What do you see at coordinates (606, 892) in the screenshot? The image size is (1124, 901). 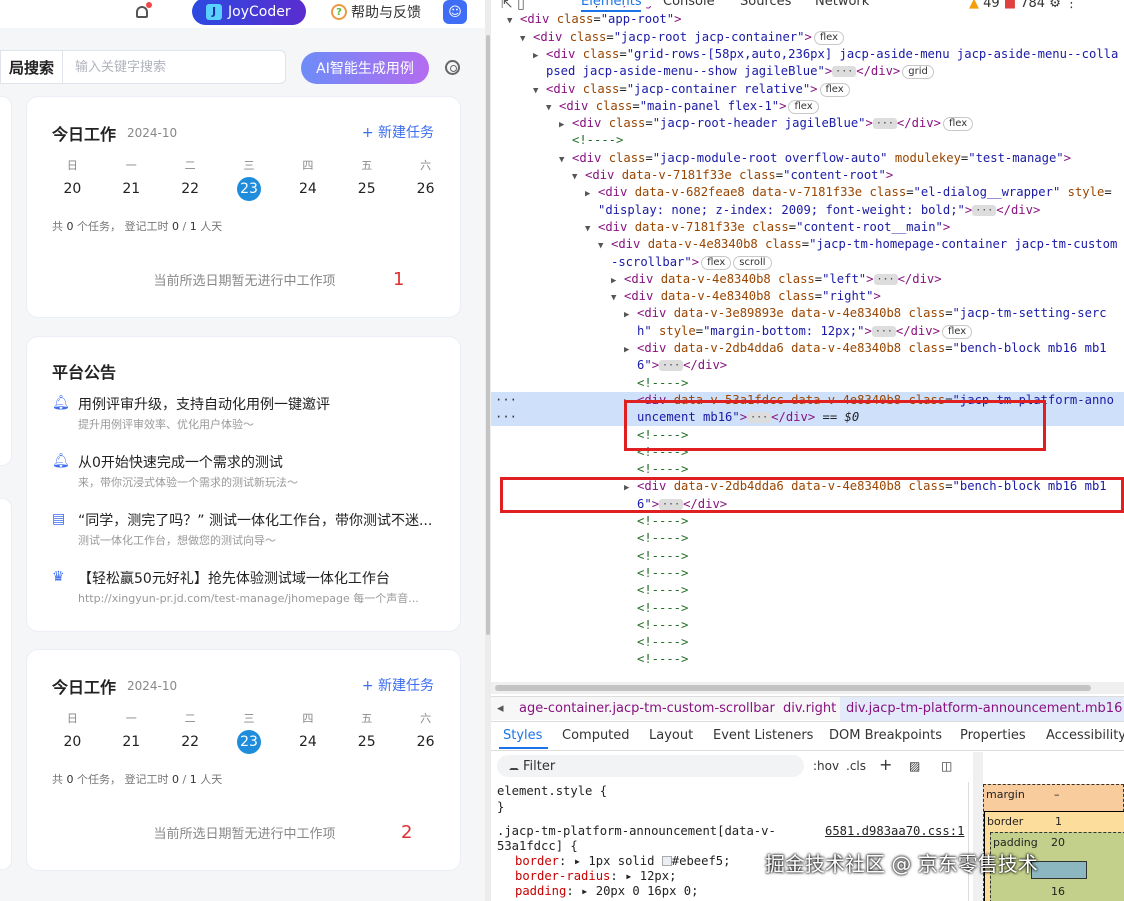 I see `css-declaration: padding: ▸ 20px 0 16px 0;` at bounding box center [606, 892].